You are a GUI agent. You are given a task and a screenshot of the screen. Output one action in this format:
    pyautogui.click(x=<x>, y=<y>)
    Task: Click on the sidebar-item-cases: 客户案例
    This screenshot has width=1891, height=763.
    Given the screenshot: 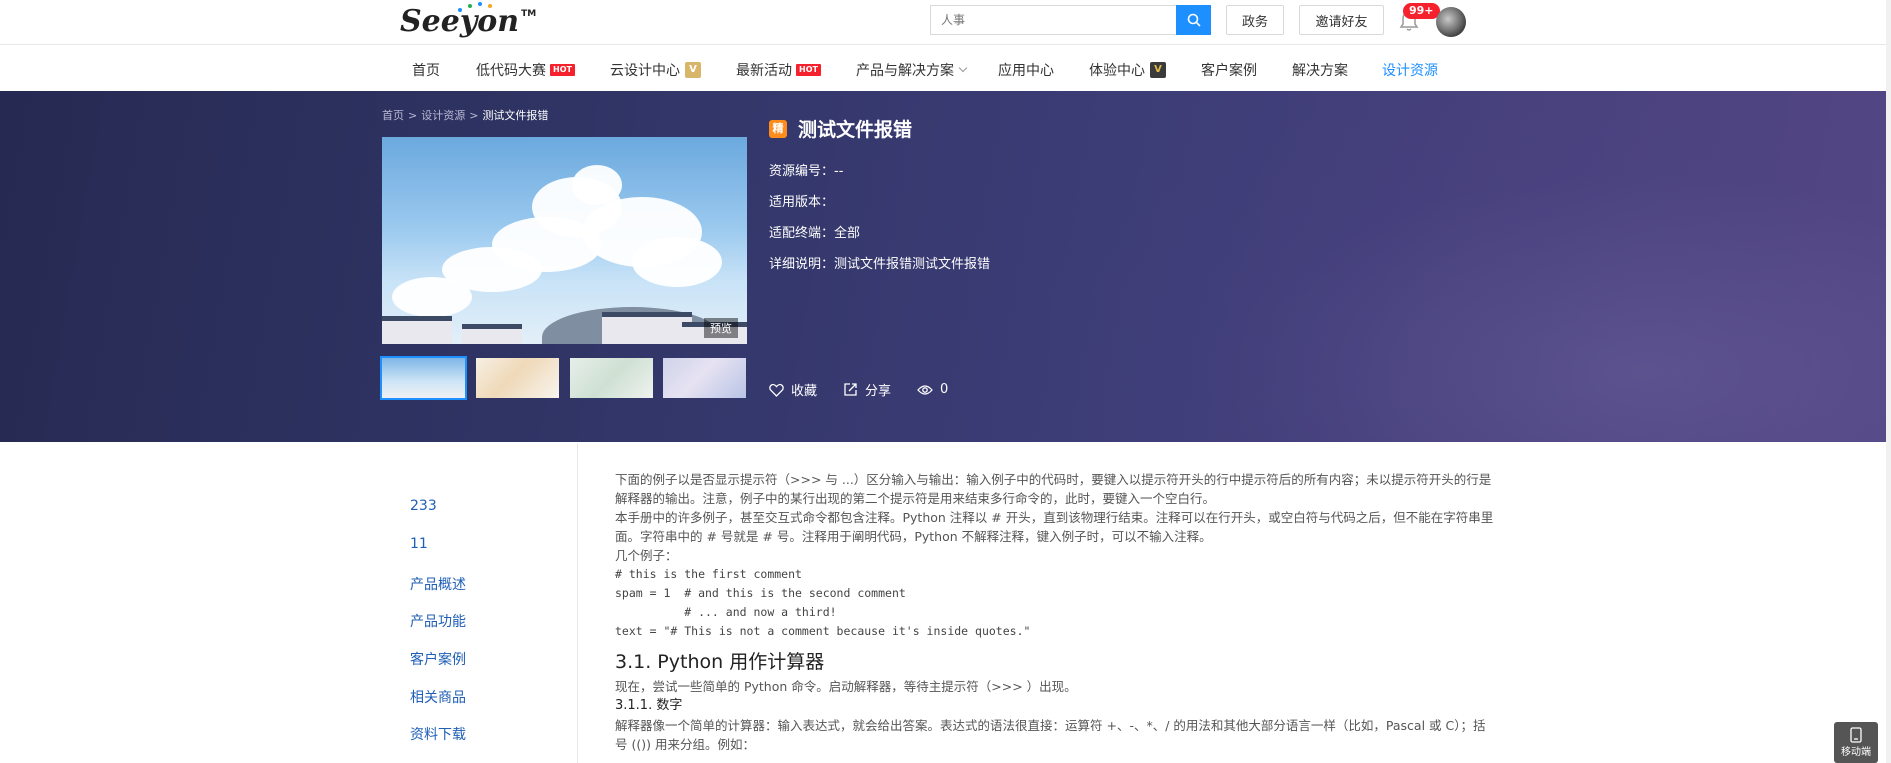 What is the action you would take?
    pyautogui.click(x=438, y=659)
    